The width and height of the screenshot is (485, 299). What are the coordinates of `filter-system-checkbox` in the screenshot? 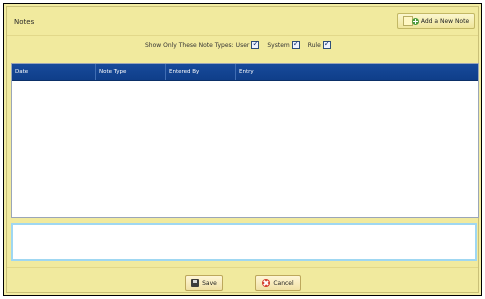 It's located at (295, 44).